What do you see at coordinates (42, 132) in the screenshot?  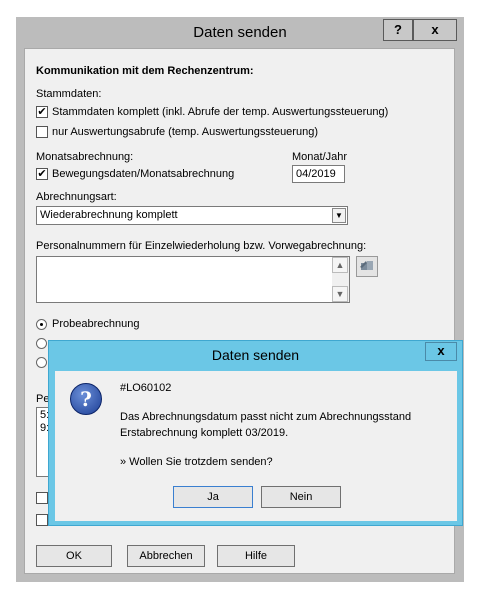 I see `nur-auswertungsabrufe-checkbox` at bounding box center [42, 132].